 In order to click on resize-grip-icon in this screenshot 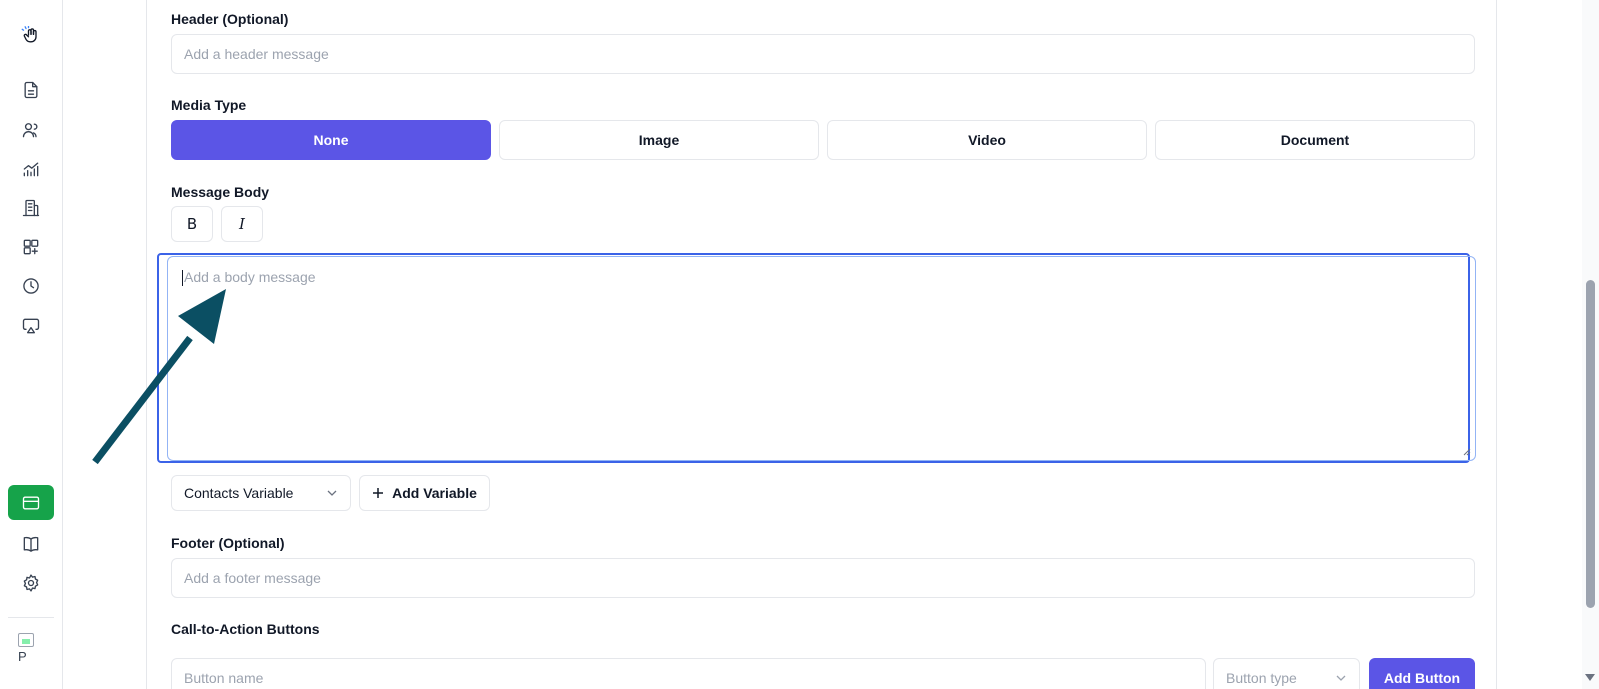, I will do `click(1467, 452)`.